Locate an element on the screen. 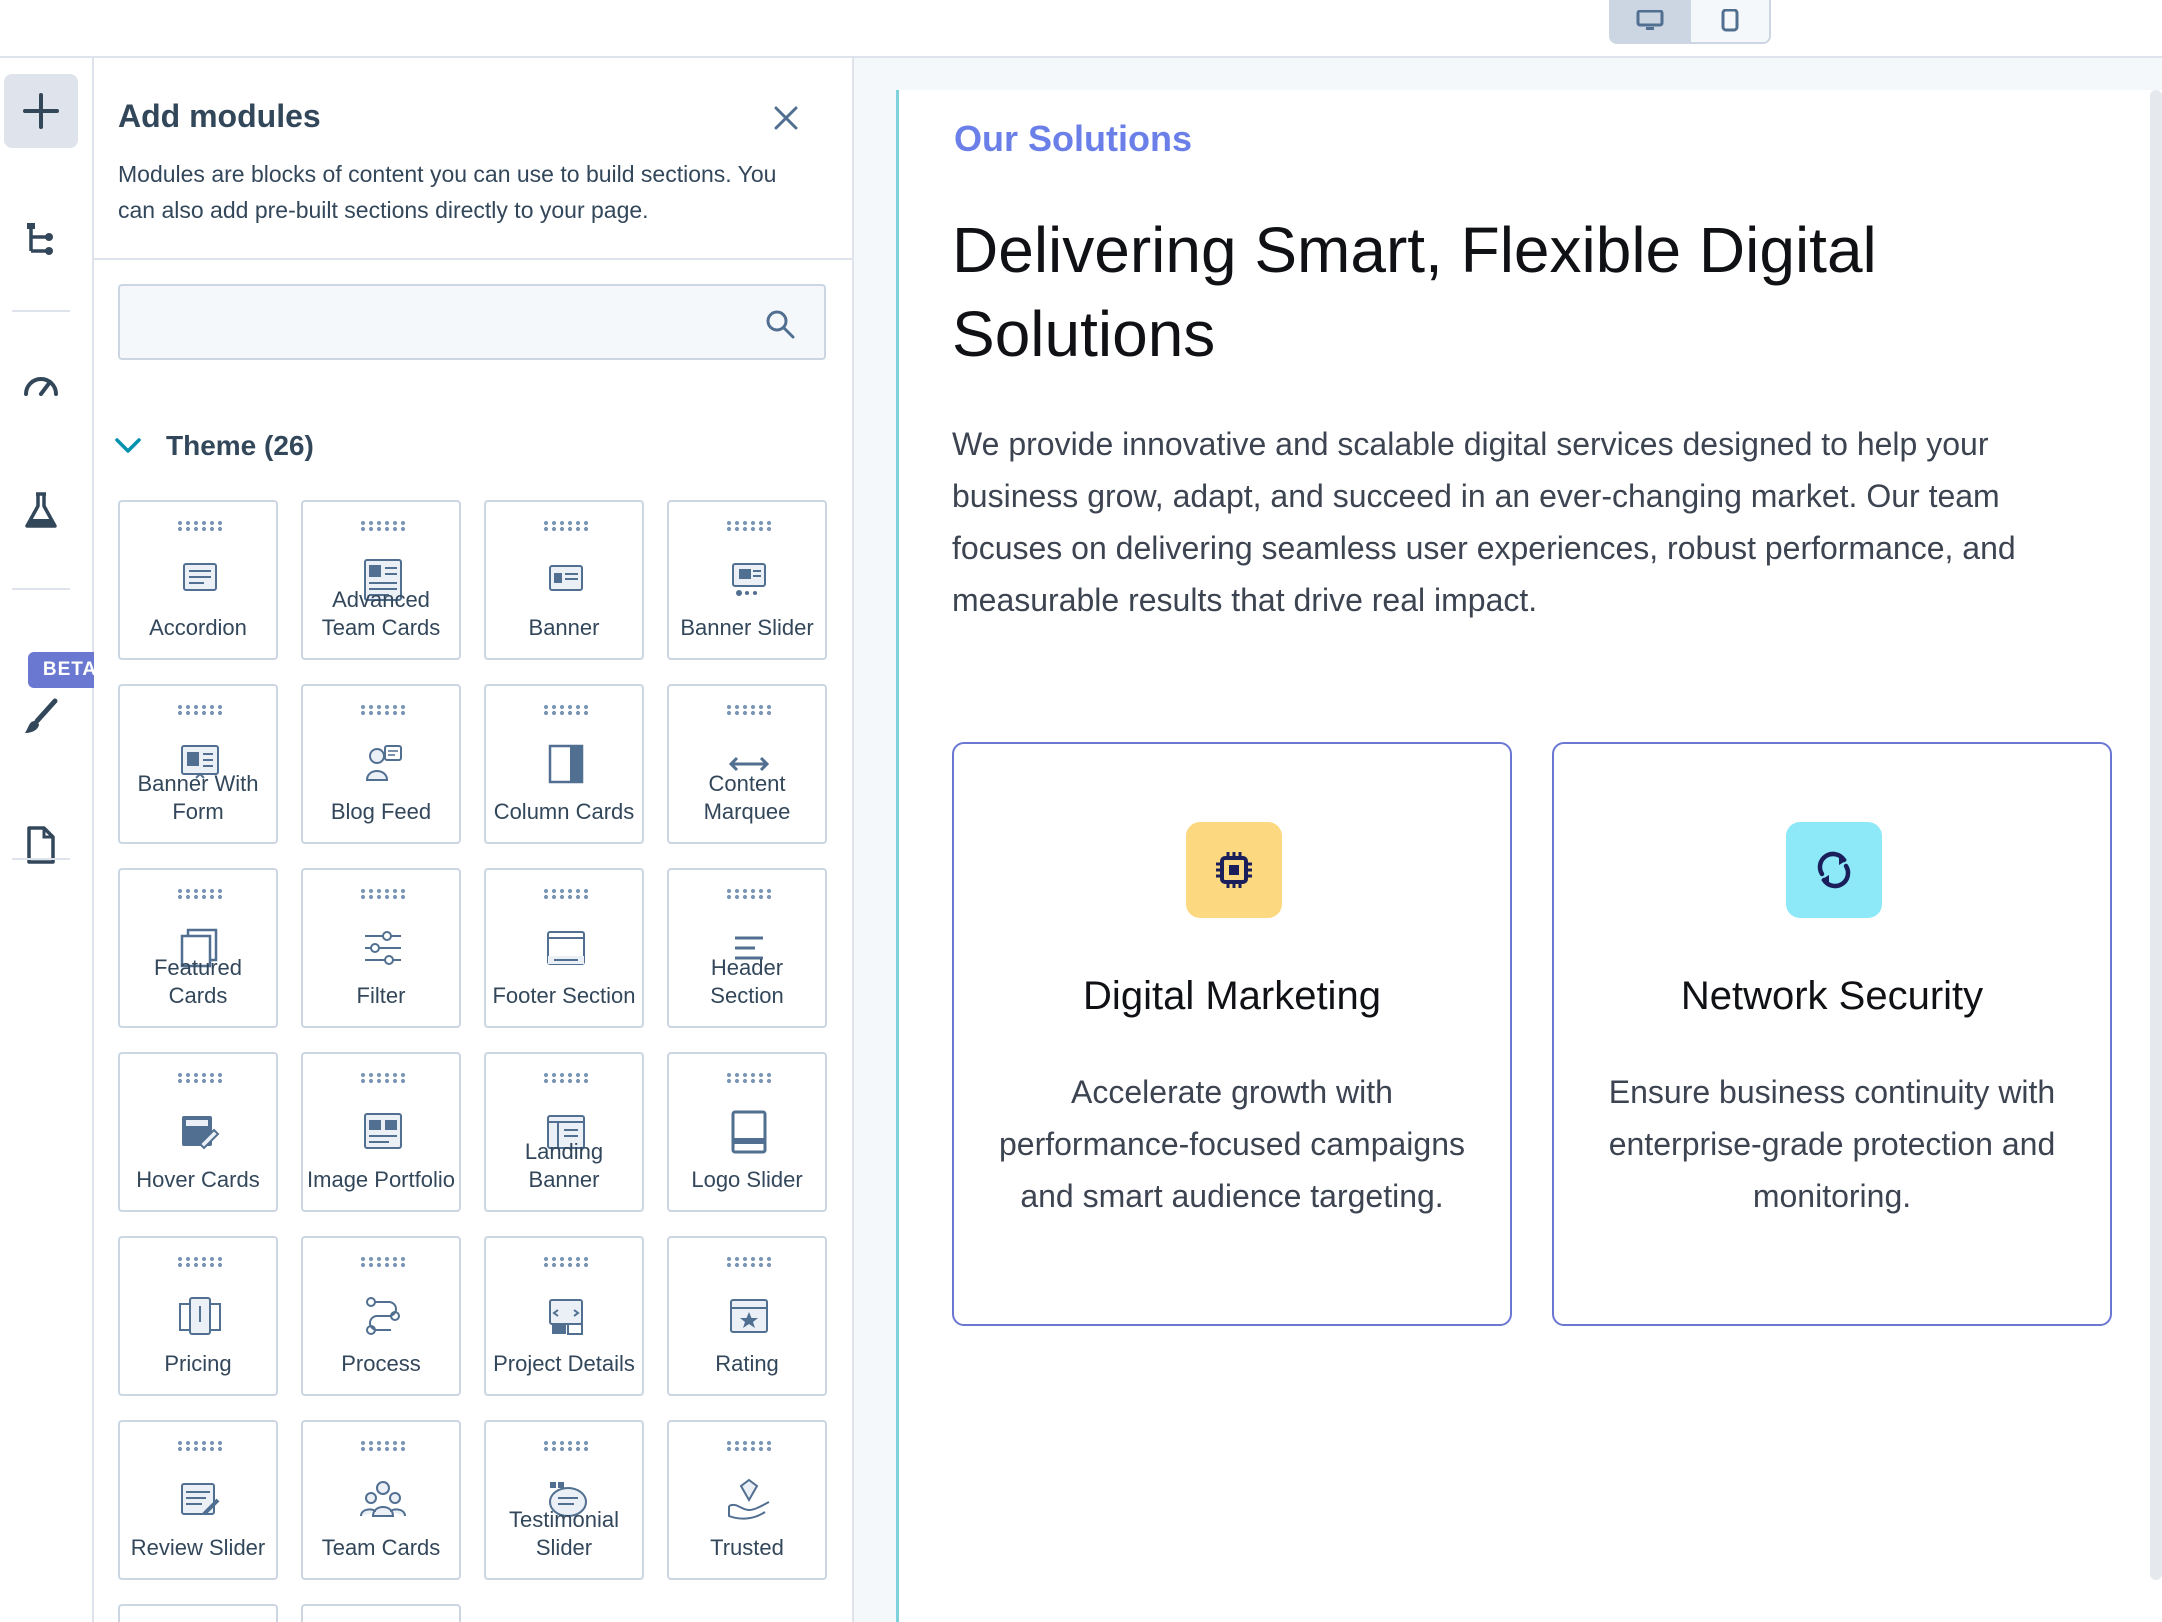  review-slider-icon is located at coordinates (200, 1500).